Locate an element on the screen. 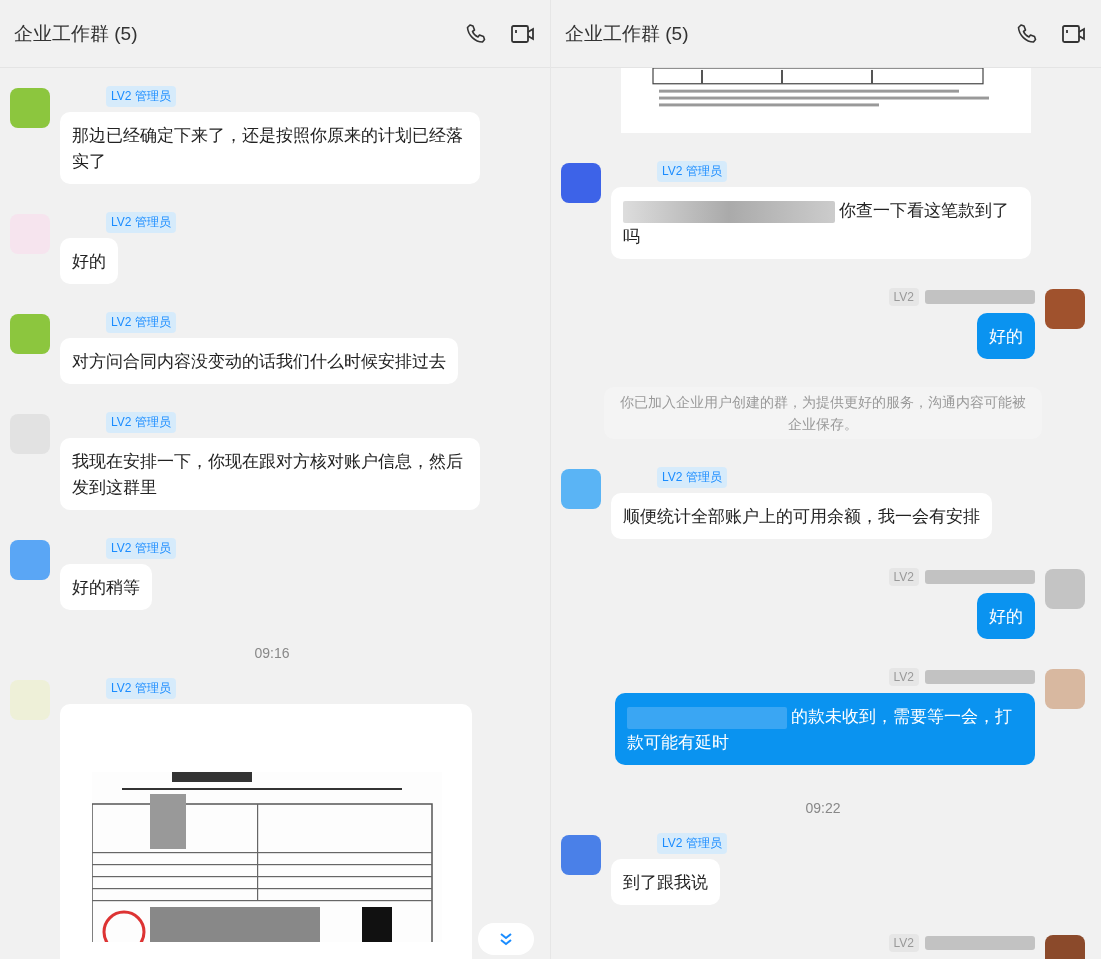  double-chevron-icon is located at coordinates (506, 939).